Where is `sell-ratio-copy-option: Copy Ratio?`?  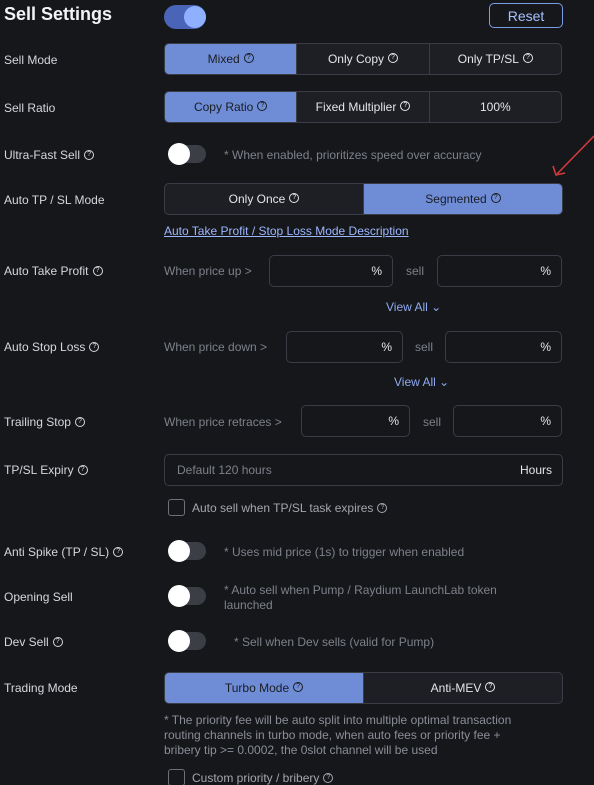
sell-ratio-copy-option: Copy Ratio? is located at coordinates (231, 107).